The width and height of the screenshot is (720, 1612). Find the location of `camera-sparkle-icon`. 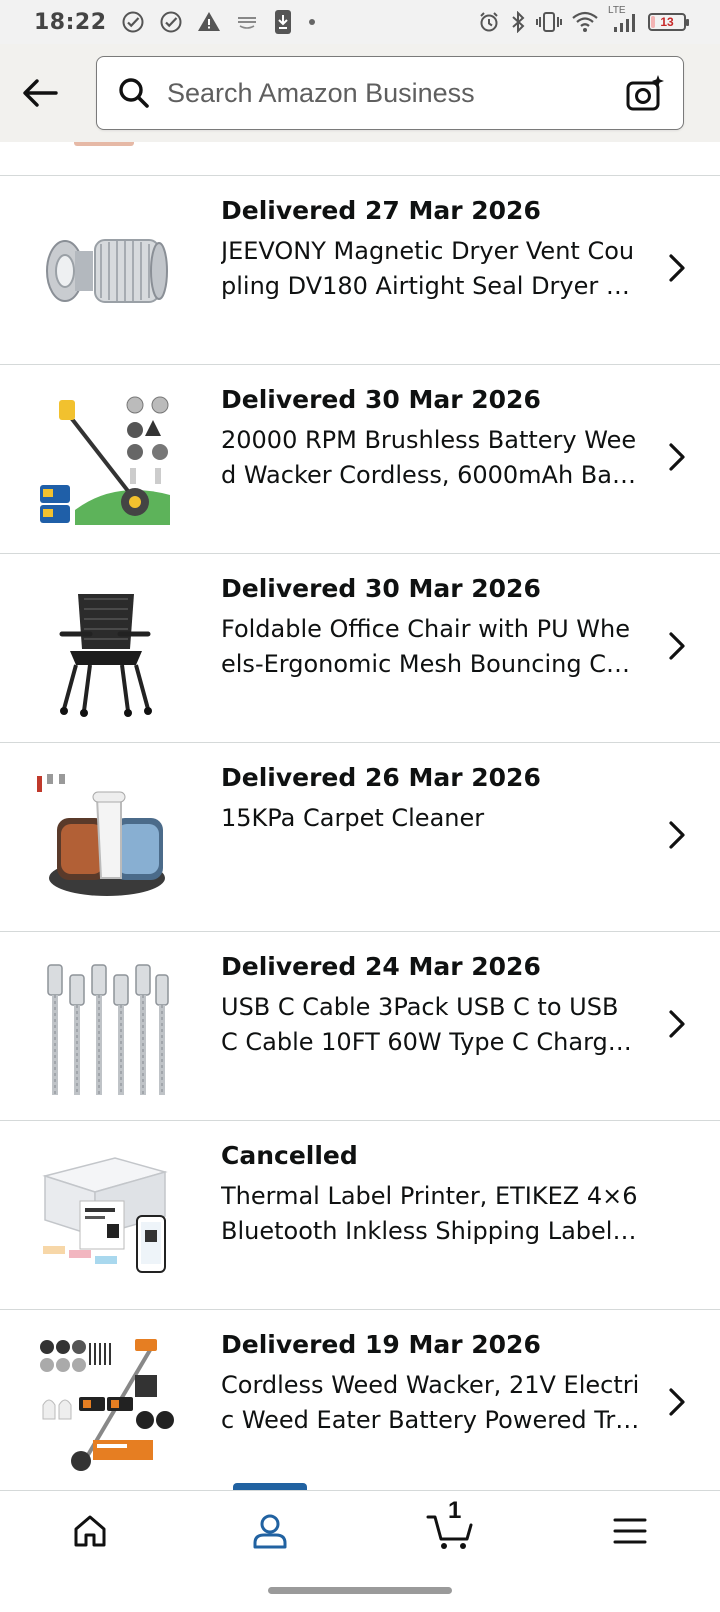

camera-sparkle-icon is located at coordinates (645, 93).